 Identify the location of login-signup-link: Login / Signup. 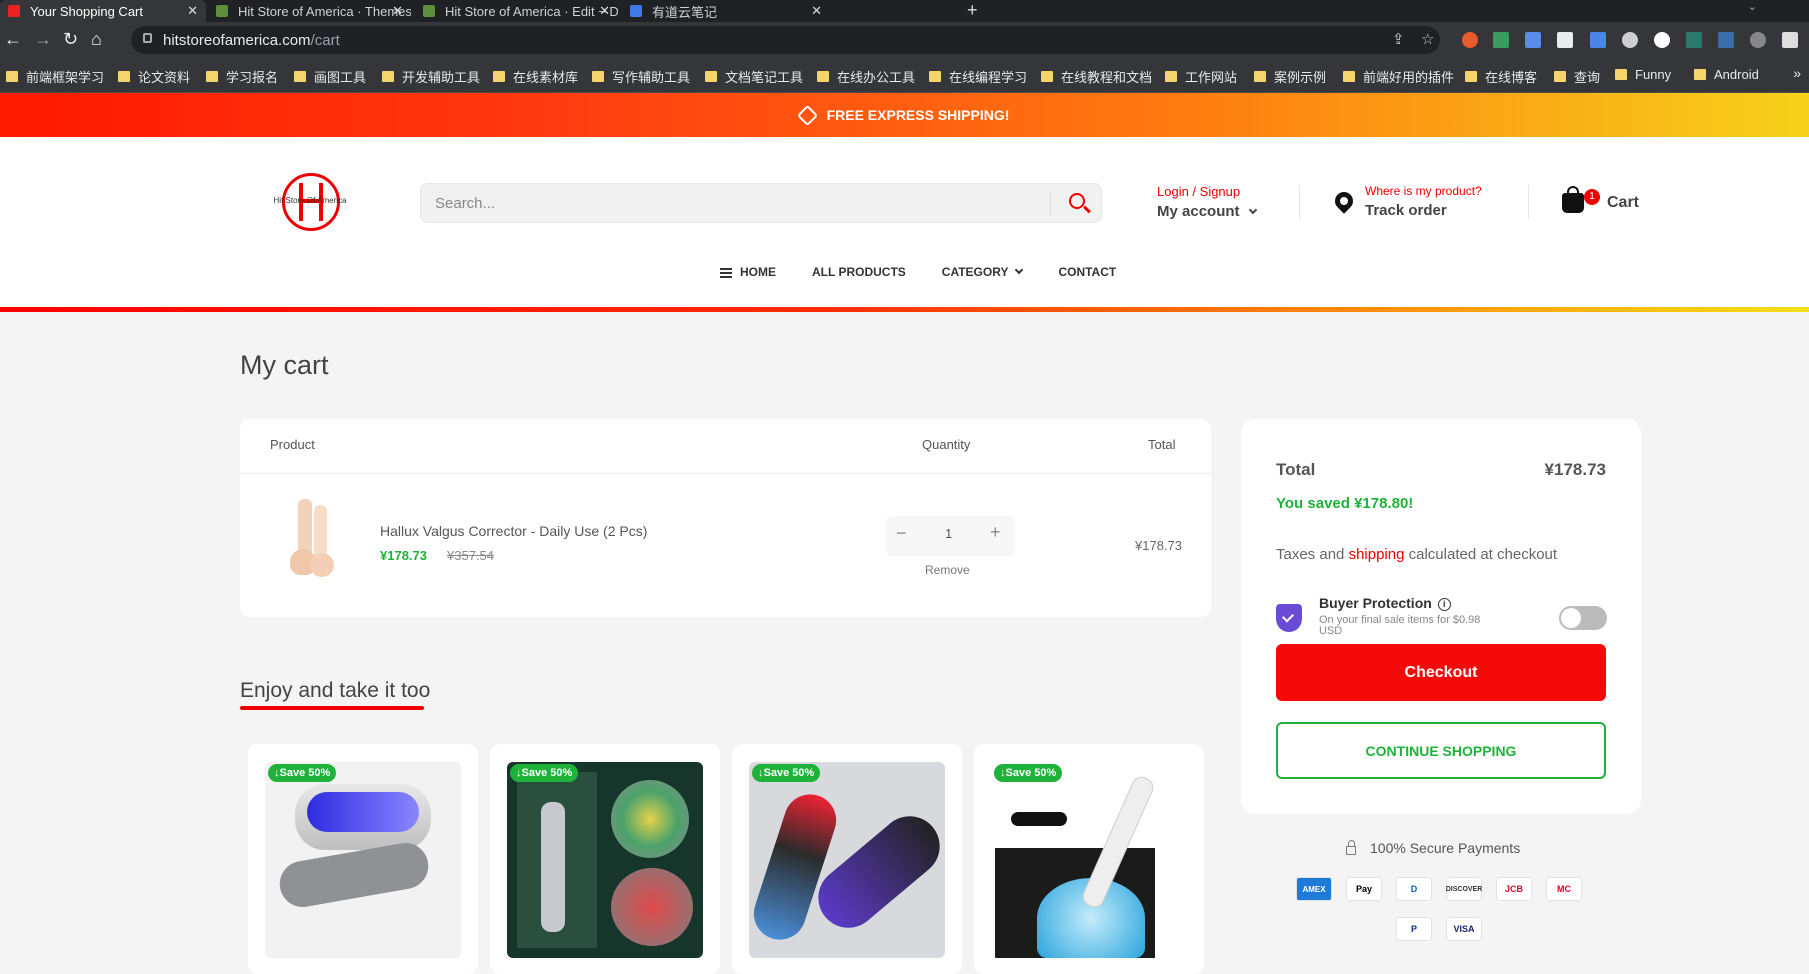
(1206, 191).